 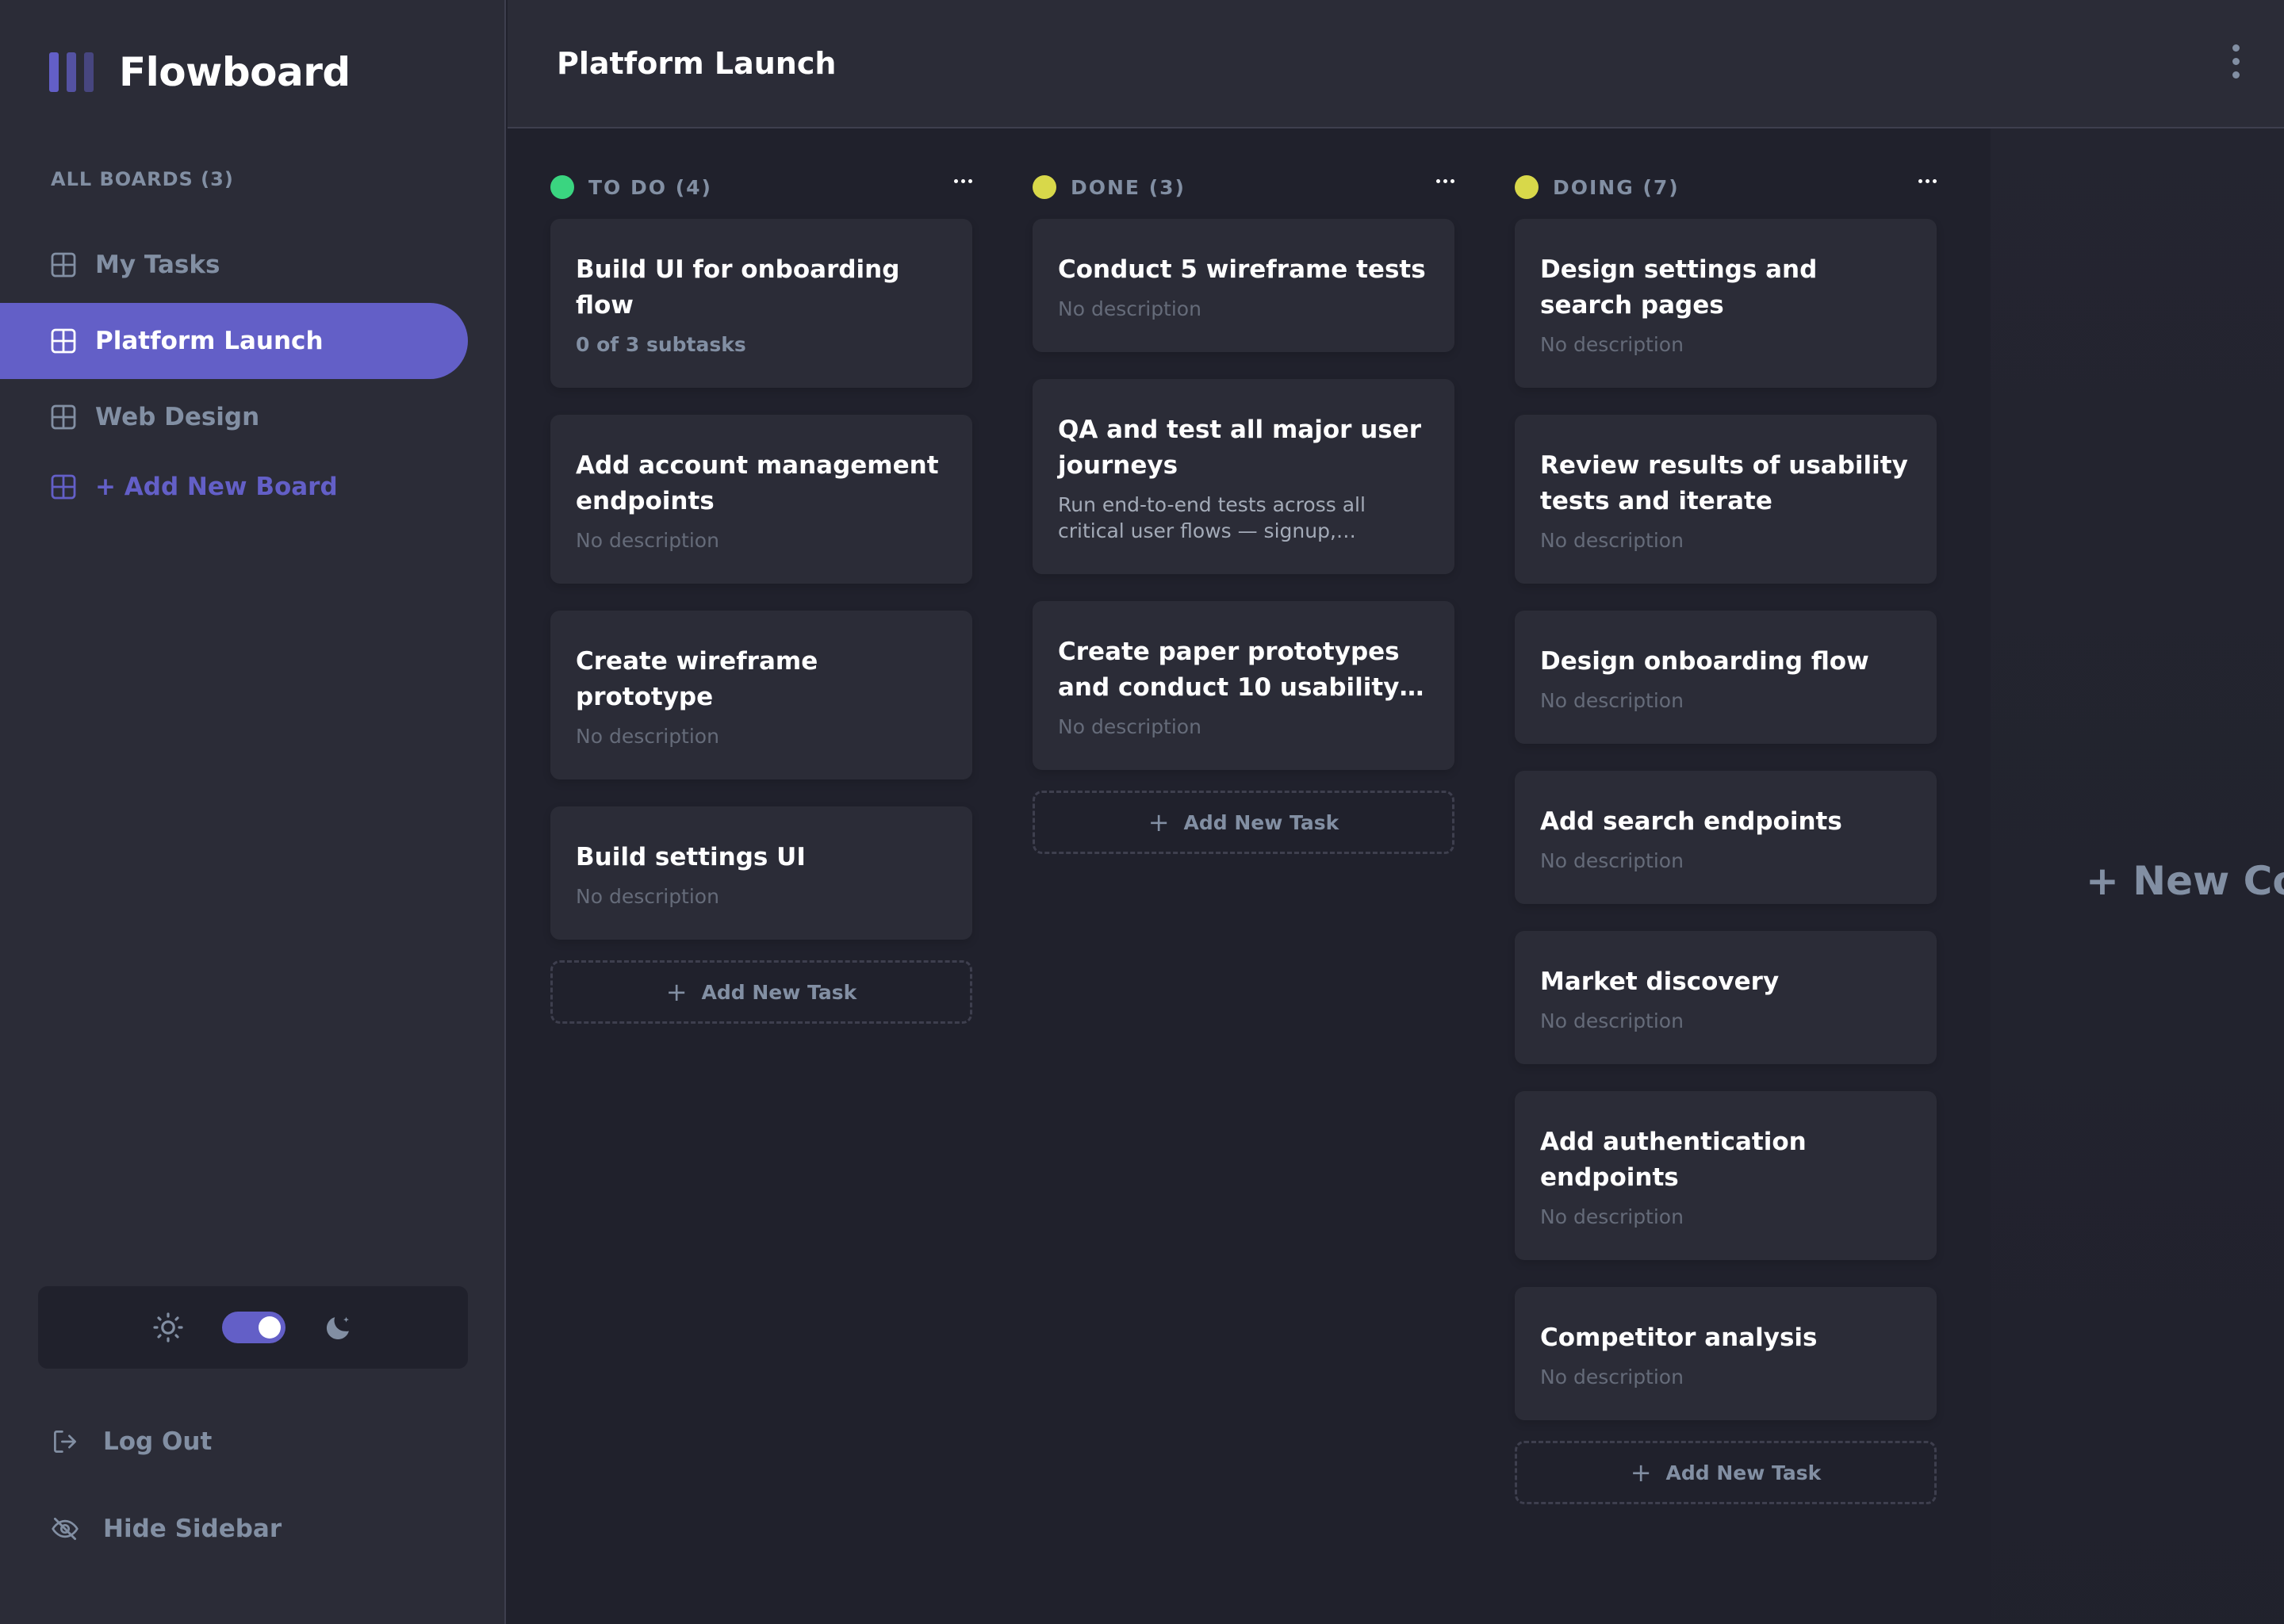 I want to click on board-header: Platform Launch, so click(x=1396, y=64).